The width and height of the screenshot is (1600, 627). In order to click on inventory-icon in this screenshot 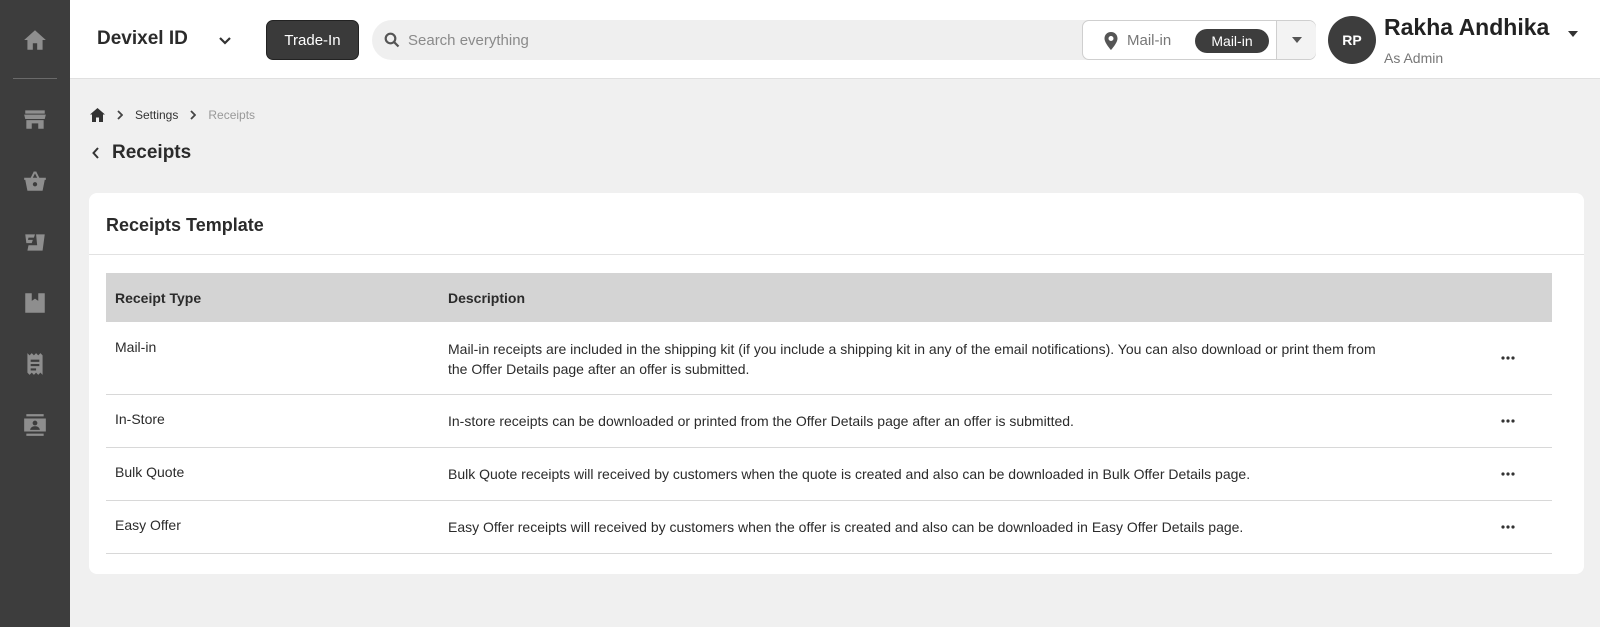, I will do `click(35, 303)`.